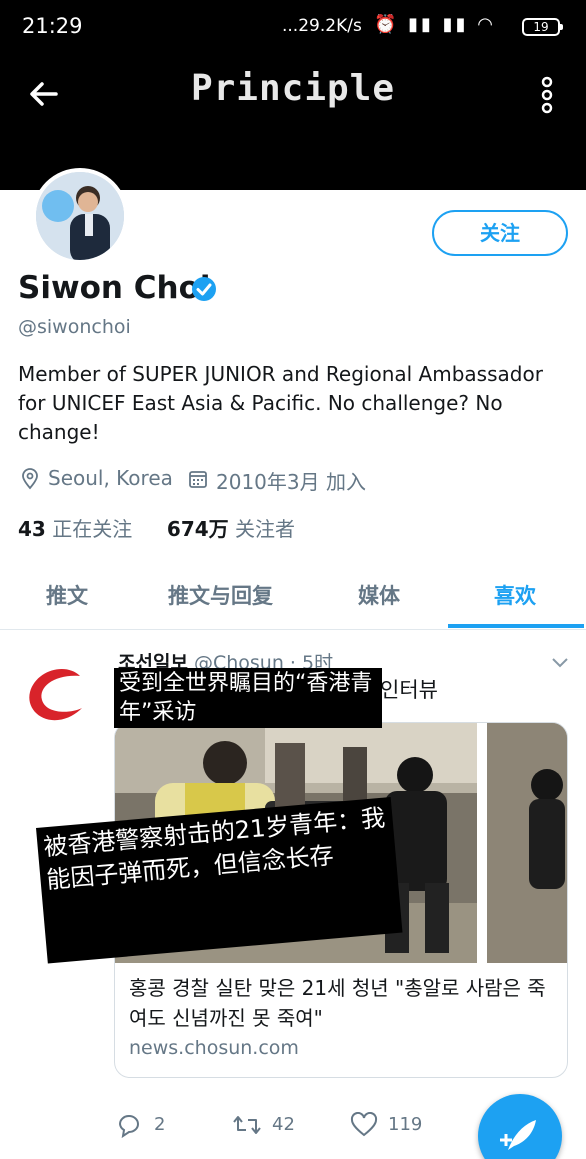 This screenshot has height=1159, width=586. I want to click on page-title: Principle, so click(293, 88).